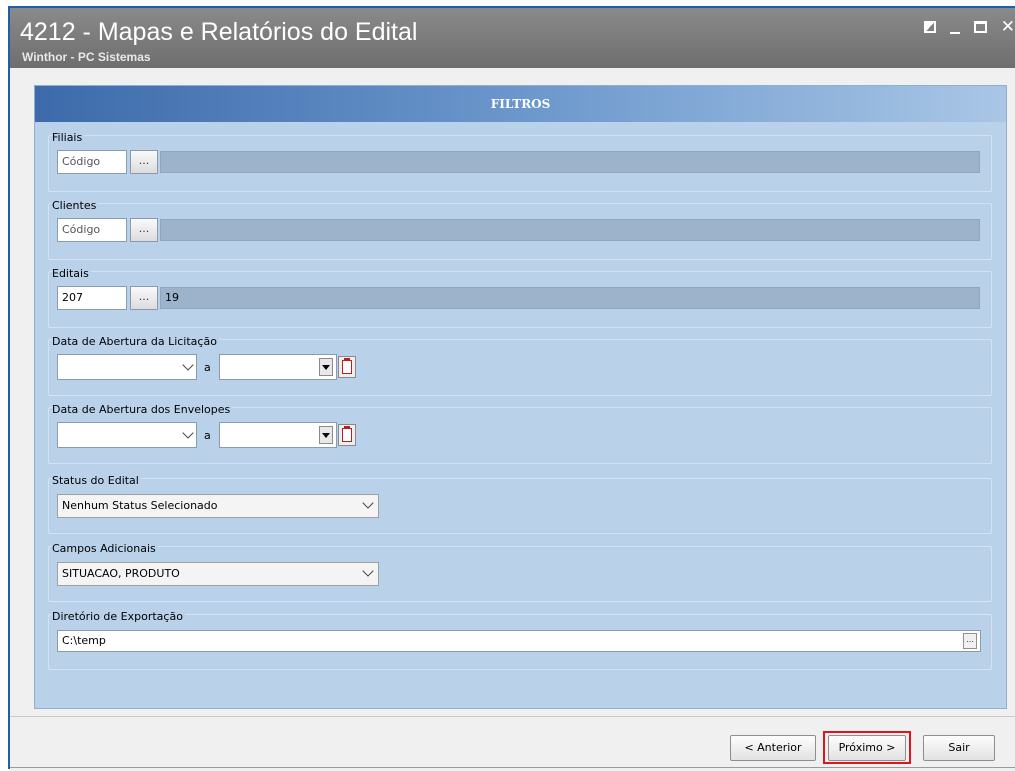 This screenshot has height=771, width=1015. I want to click on campos-adicionais-select: SITUACAO, PRODUTO, so click(218, 574).